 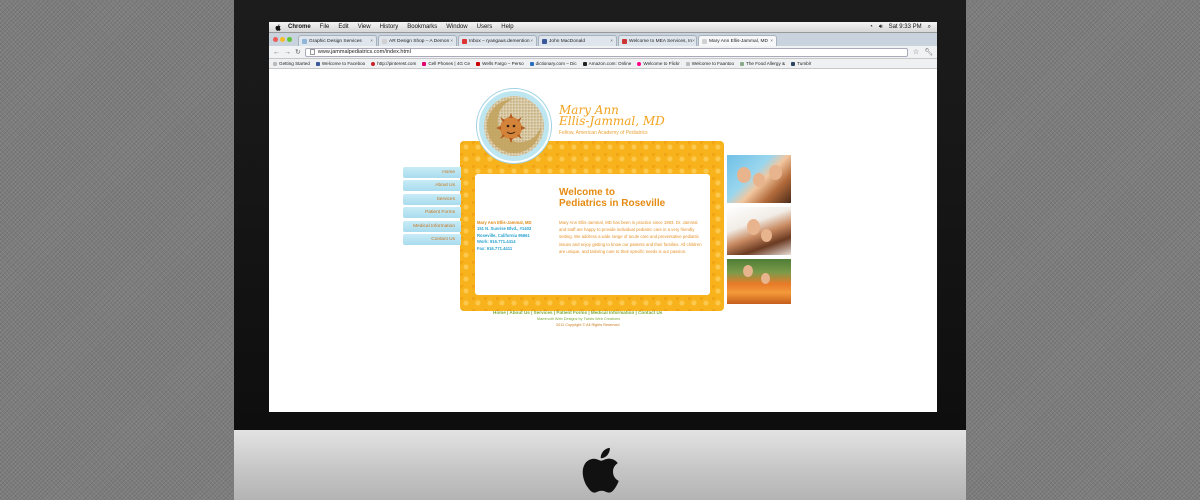 I want to click on zoom-window-icon, so click(x=289, y=39).